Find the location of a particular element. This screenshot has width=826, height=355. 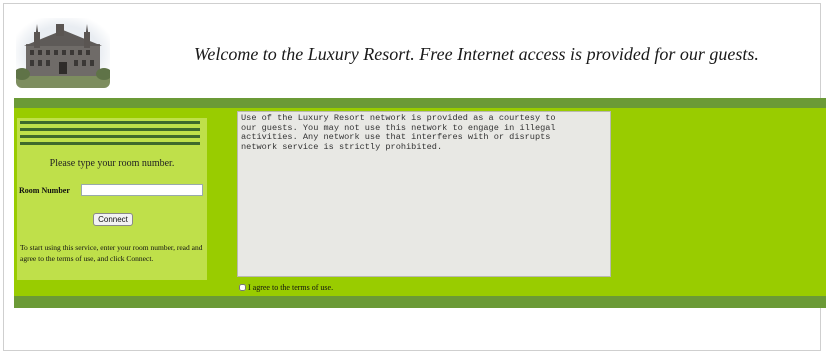

connect-button: Connect is located at coordinates (113, 219).